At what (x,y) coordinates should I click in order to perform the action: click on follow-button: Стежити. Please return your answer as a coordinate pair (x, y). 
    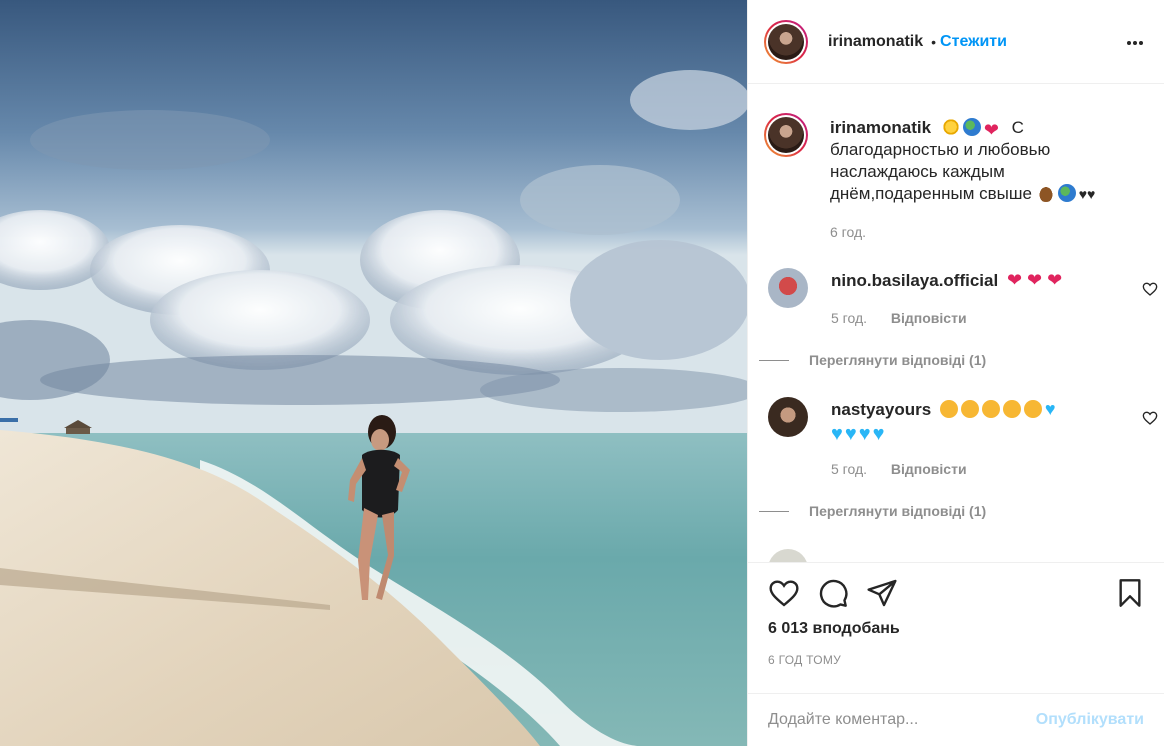
    Looking at the image, I should click on (973, 42).